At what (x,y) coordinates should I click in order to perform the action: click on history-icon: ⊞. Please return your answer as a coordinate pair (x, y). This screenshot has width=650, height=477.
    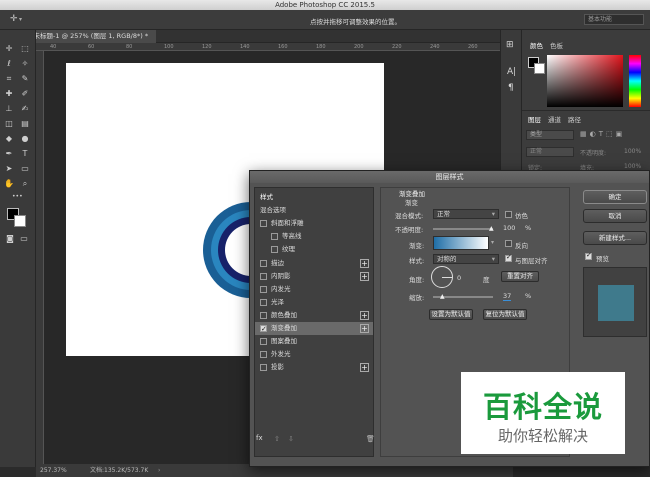
    Looking at the image, I should click on (510, 45).